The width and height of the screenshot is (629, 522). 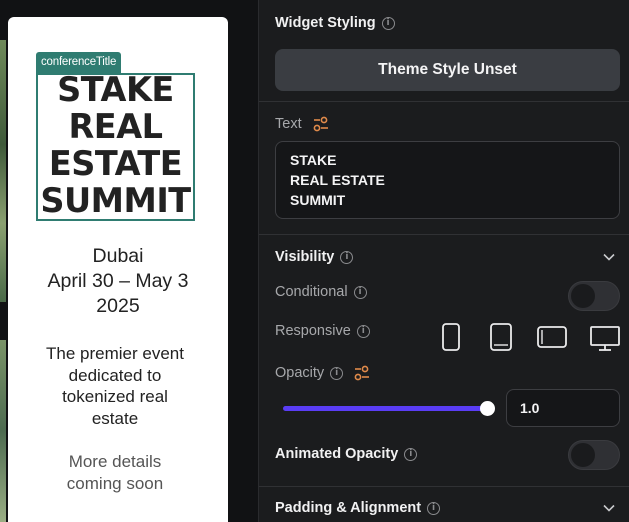 I want to click on responsive-row: Responsive i, so click(x=322, y=331).